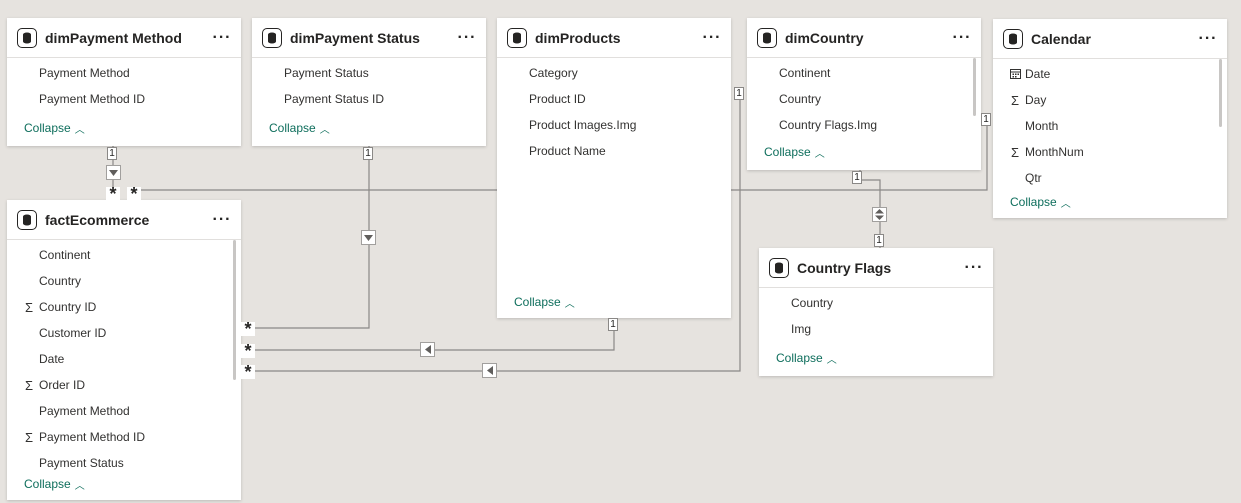  I want to click on filter-direction-both-icon, so click(879, 214).